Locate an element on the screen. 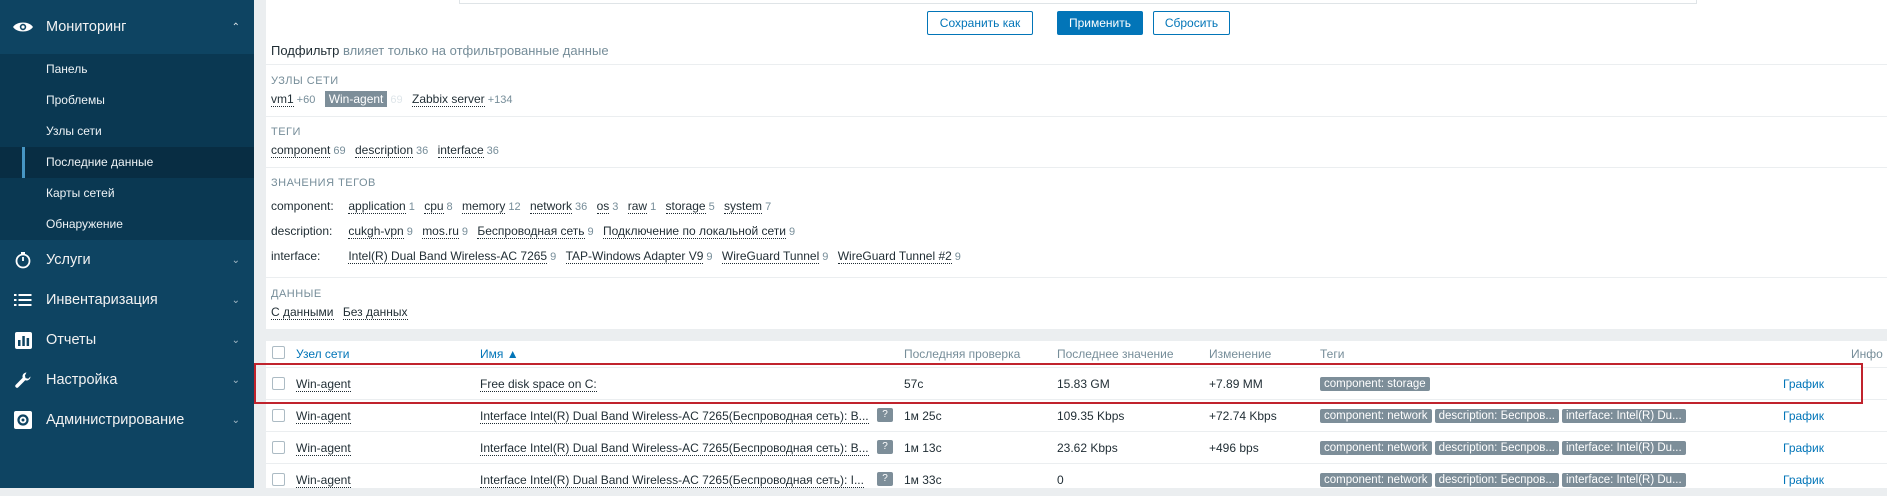 This screenshot has width=1887, height=496. subfilter-value-os: os 3 is located at coordinates (607, 206).